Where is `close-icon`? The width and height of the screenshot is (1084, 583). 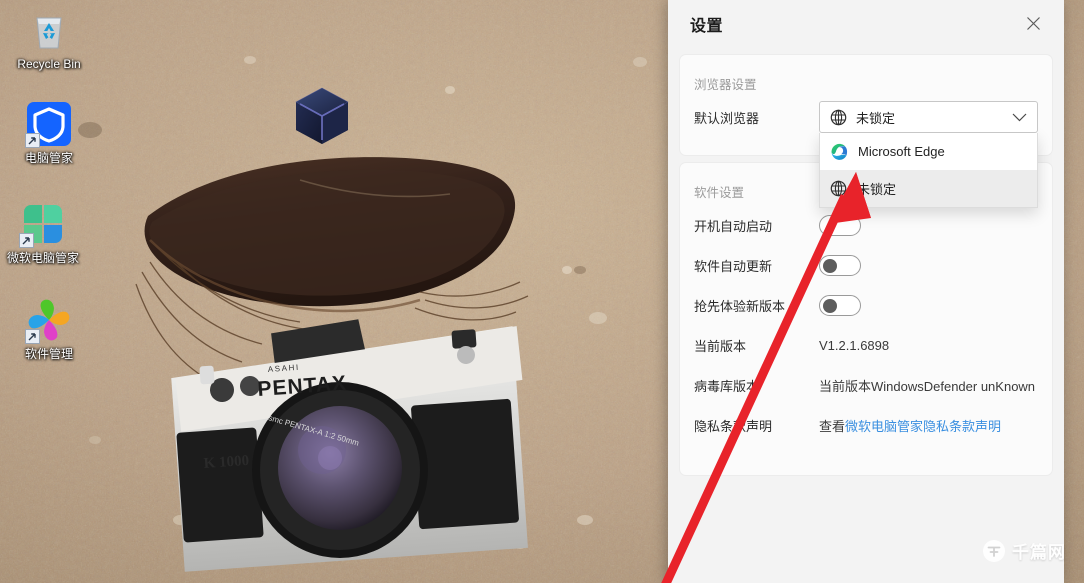
close-icon is located at coordinates (1033, 23).